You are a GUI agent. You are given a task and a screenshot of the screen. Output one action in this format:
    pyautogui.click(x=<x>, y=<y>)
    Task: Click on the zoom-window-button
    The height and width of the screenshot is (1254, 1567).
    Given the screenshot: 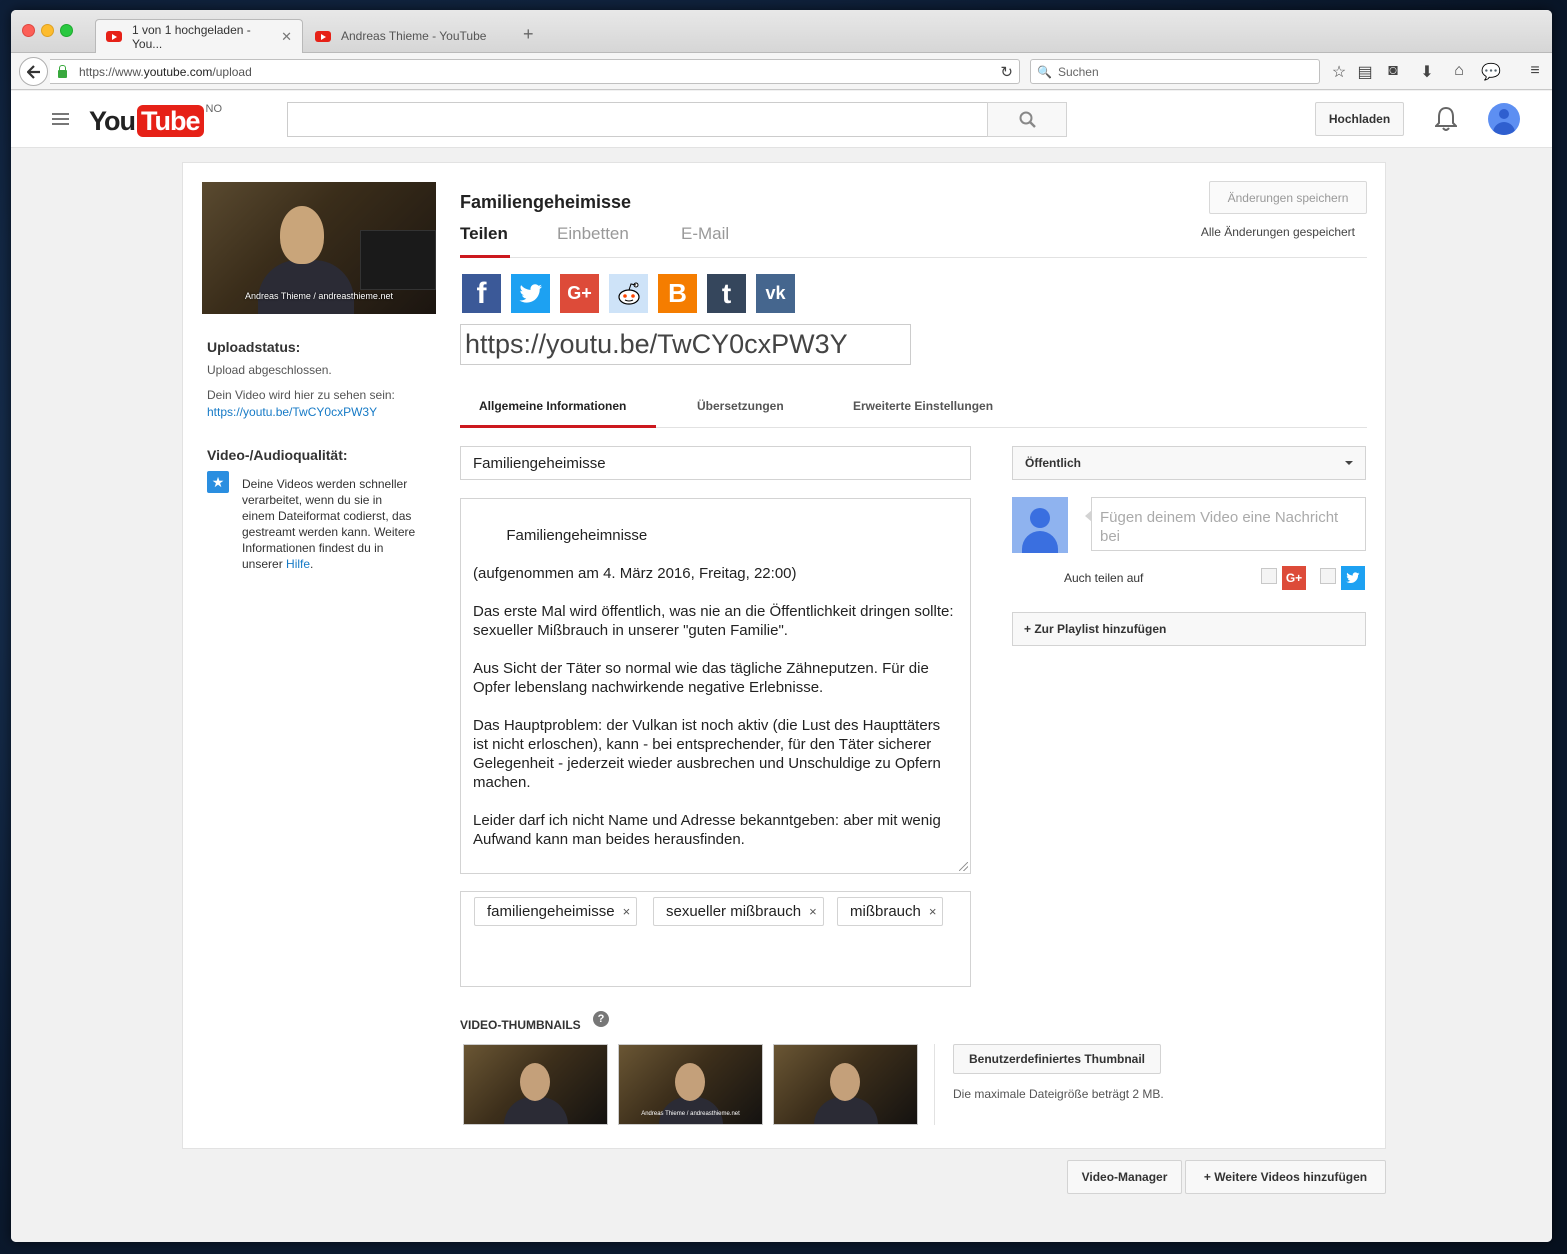 What is the action you would take?
    pyautogui.click(x=66, y=30)
    